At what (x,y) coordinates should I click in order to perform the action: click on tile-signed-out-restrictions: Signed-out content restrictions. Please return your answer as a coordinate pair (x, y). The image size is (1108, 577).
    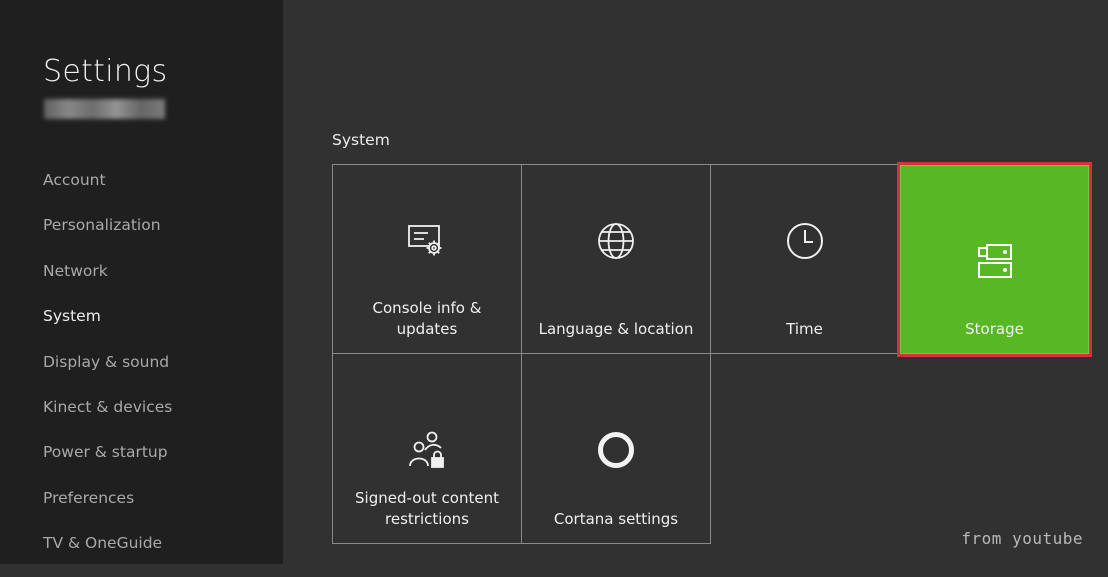
    Looking at the image, I should click on (427, 448).